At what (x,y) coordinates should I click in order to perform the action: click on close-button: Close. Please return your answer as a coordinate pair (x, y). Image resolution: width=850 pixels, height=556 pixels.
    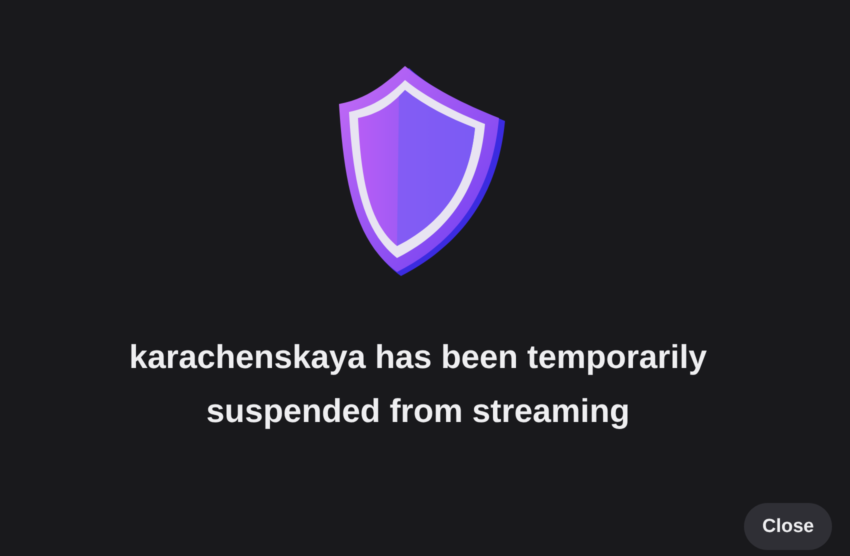
    Looking at the image, I should click on (788, 526).